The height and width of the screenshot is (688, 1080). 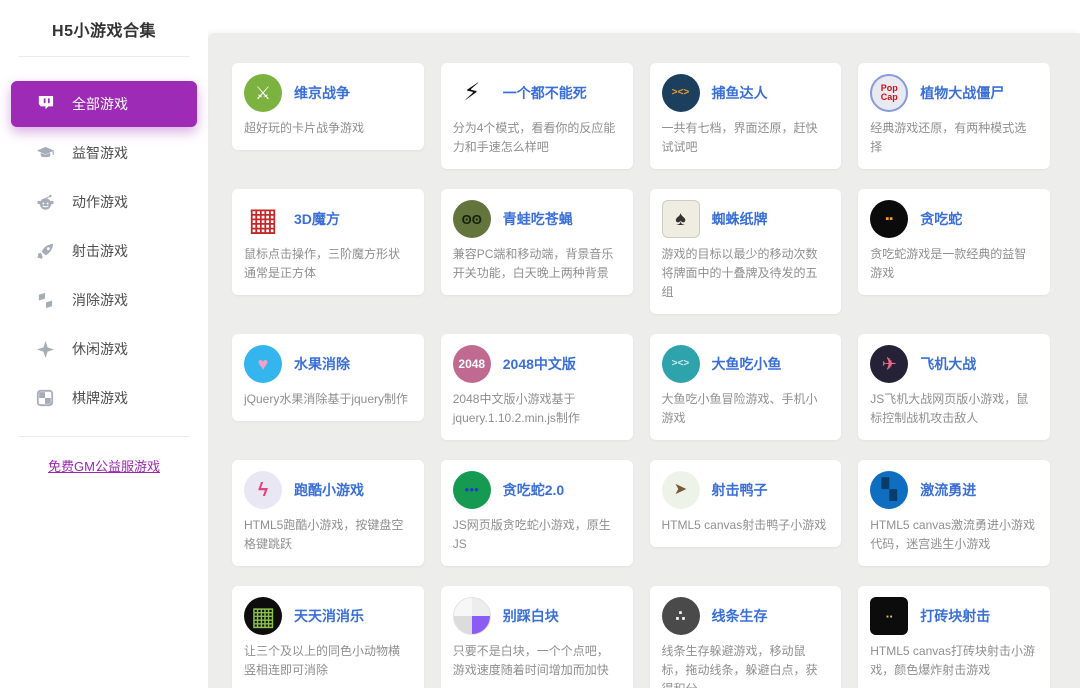 I want to click on sidebar-item-board-games: 棋牌游戏, so click(x=104, y=398).